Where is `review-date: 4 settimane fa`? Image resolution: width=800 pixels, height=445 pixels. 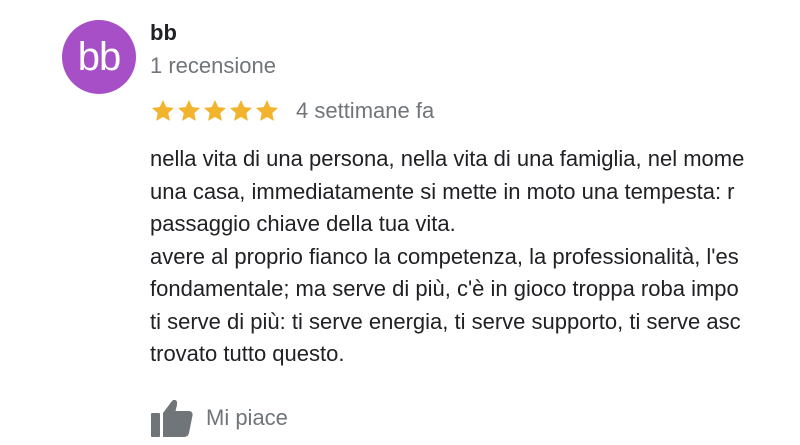
review-date: 4 settimane fa is located at coordinates (365, 110).